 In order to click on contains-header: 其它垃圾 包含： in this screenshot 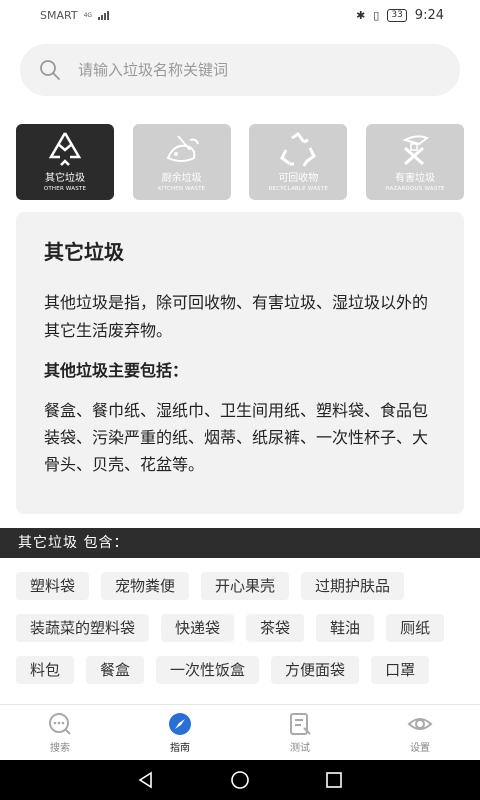, I will do `click(240, 543)`.